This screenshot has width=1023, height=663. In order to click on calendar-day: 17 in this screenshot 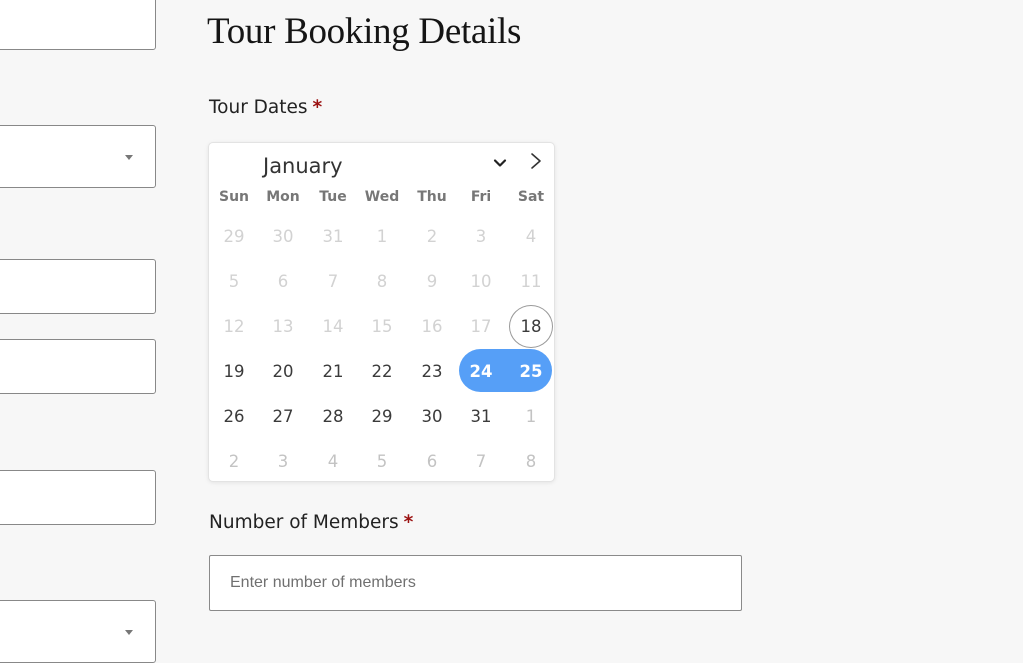, I will do `click(481, 326)`.